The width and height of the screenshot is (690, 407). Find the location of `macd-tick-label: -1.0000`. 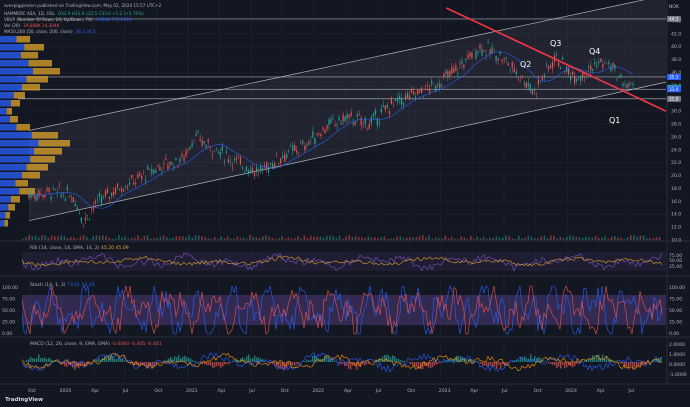

macd-tick-label: -1.0000 is located at coordinates (678, 375).